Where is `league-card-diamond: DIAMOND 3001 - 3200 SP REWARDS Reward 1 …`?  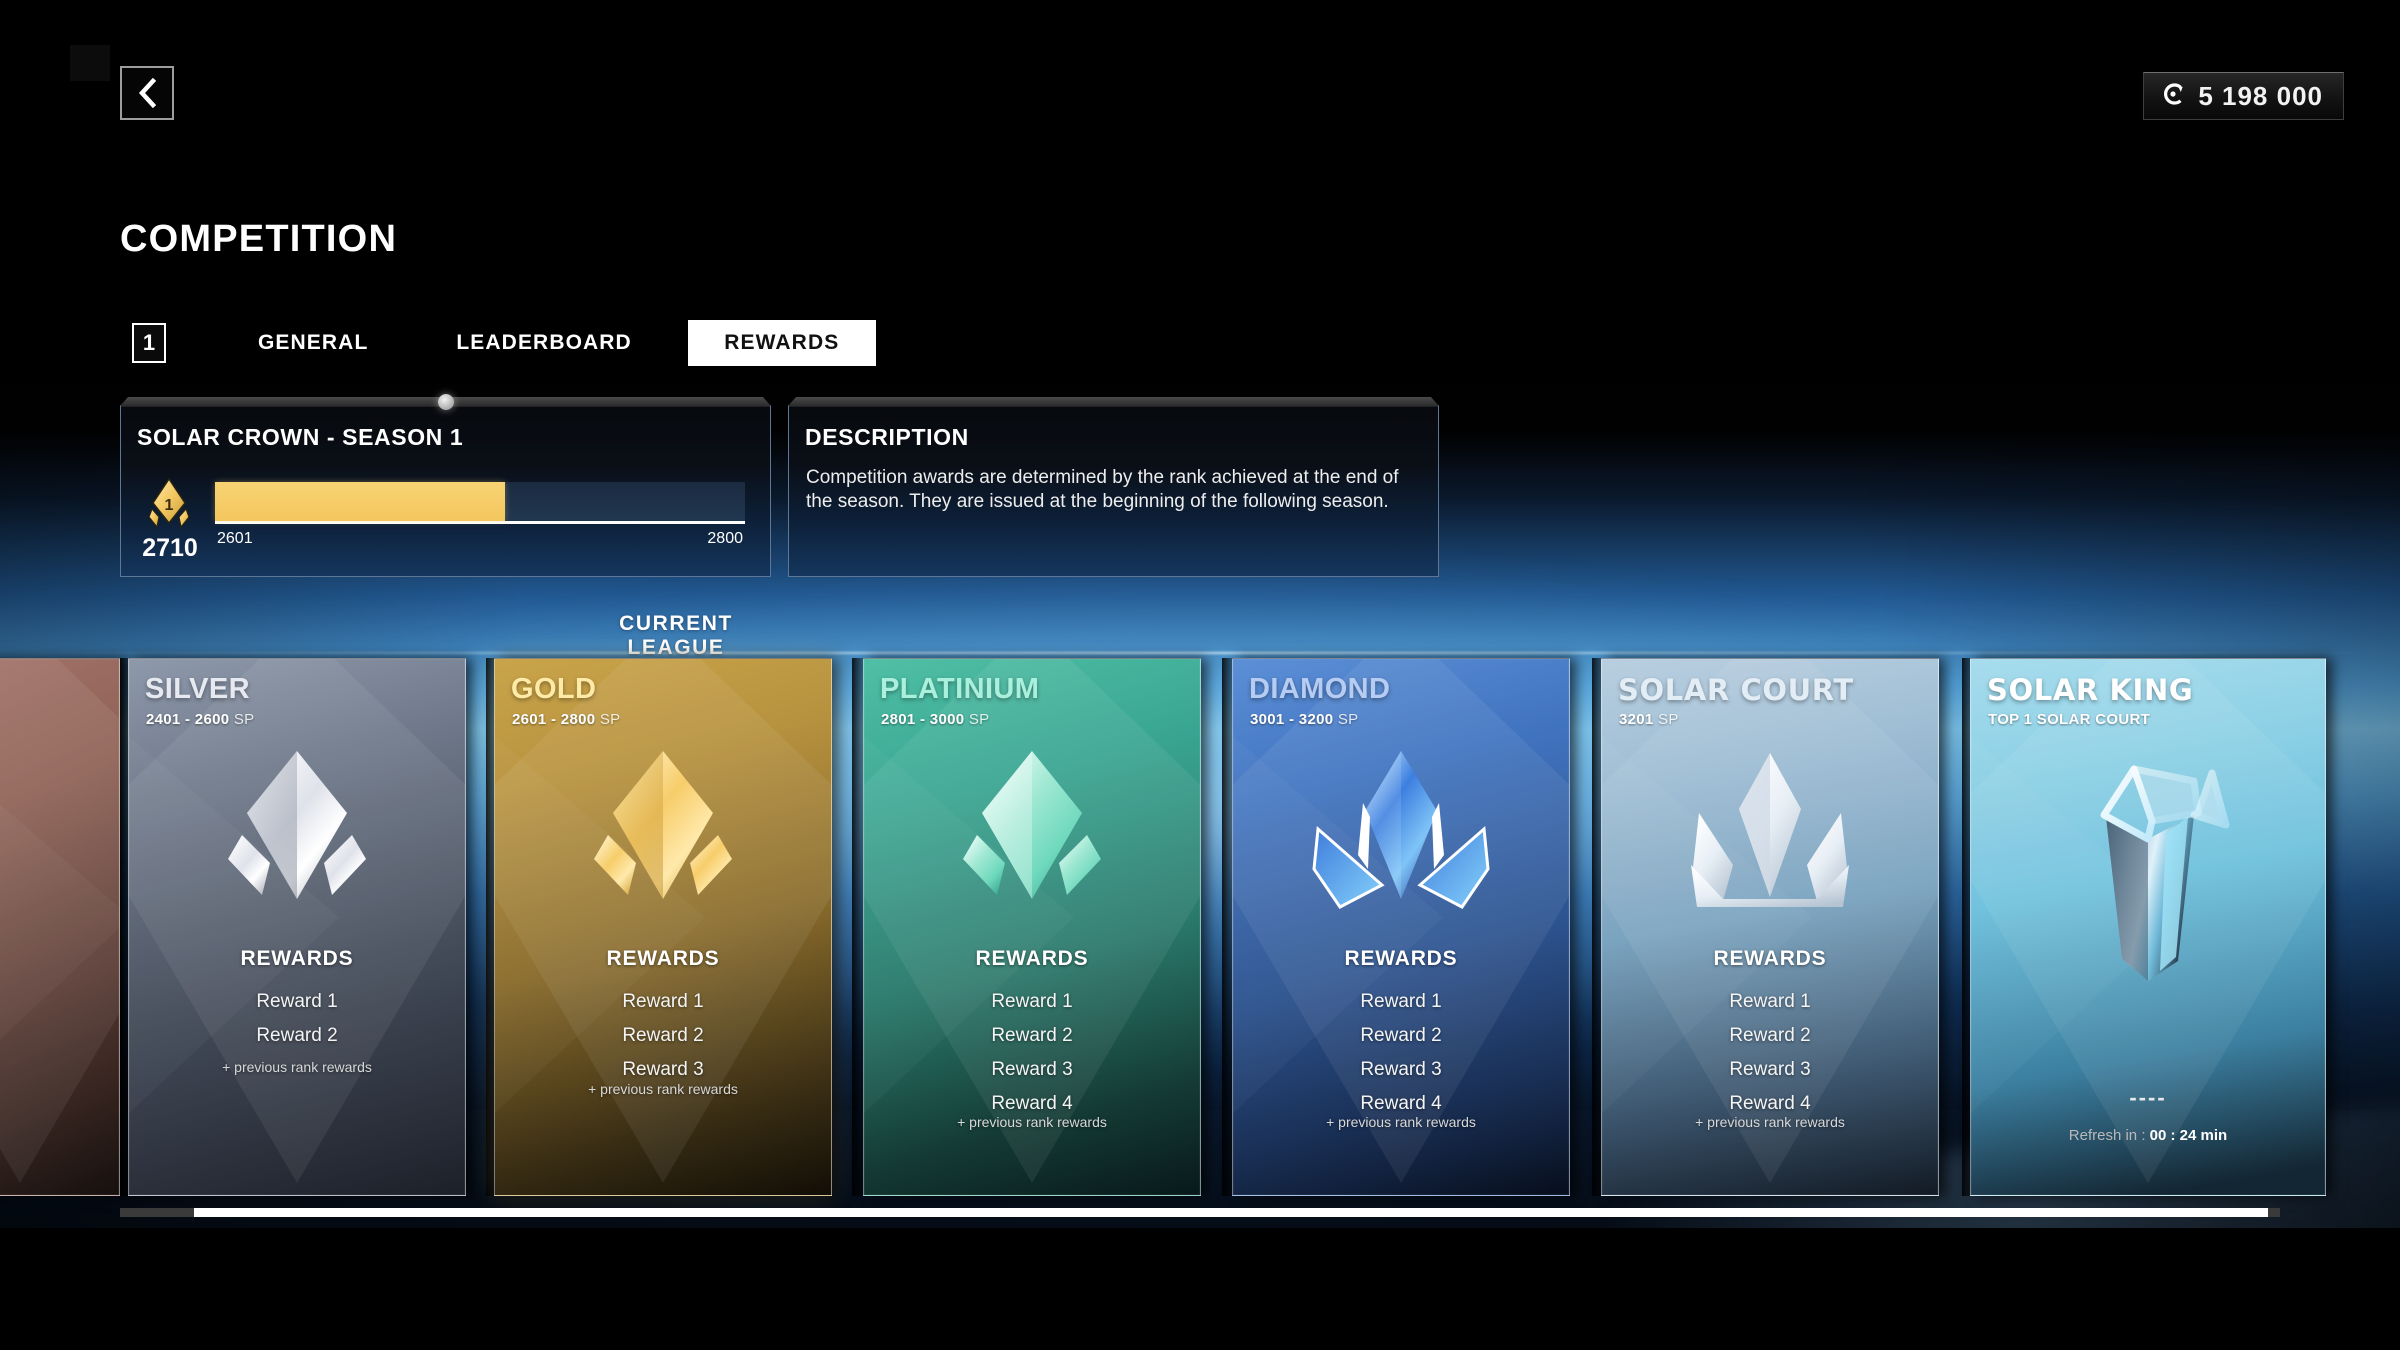 league-card-diamond: DIAMOND 3001 - 3200 SP REWARDS Reward 1 … is located at coordinates (1401, 927).